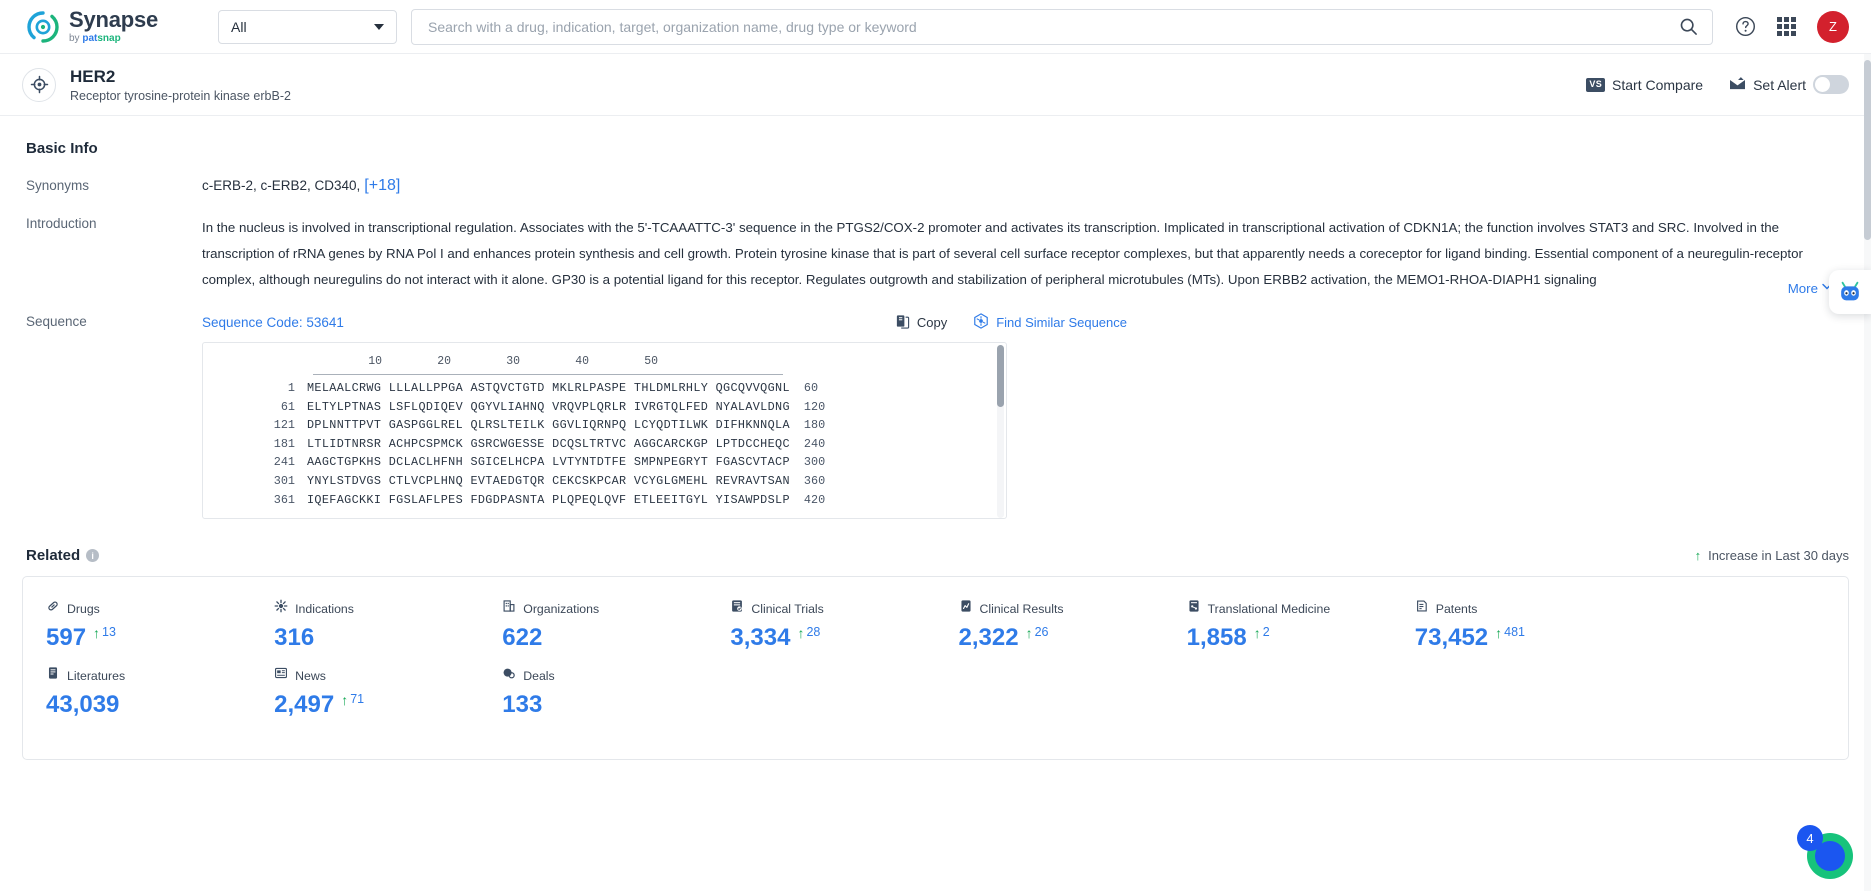 The width and height of the screenshot is (1871, 891). Describe the element at coordinates (1061, 322) in the screenshot. I see `find-similar-label: Find Similar Sequence` at that location.